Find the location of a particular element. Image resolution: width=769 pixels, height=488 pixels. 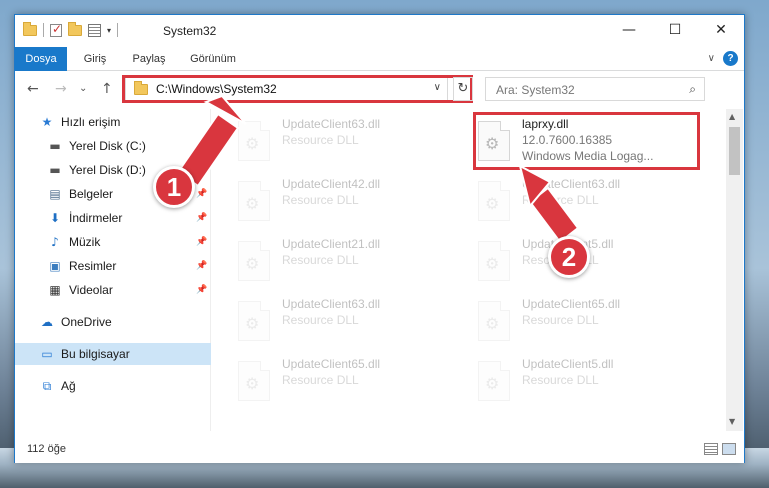

file-name: UpdateClient5.dll is located at coordinates (568, 364).